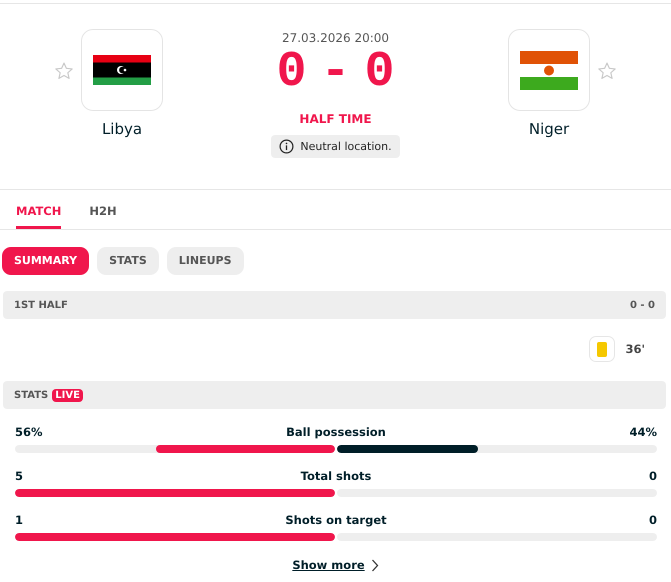 The height and width of the screenshot is (582, 671). I want to click on home-score: 0, so click(291, 73).